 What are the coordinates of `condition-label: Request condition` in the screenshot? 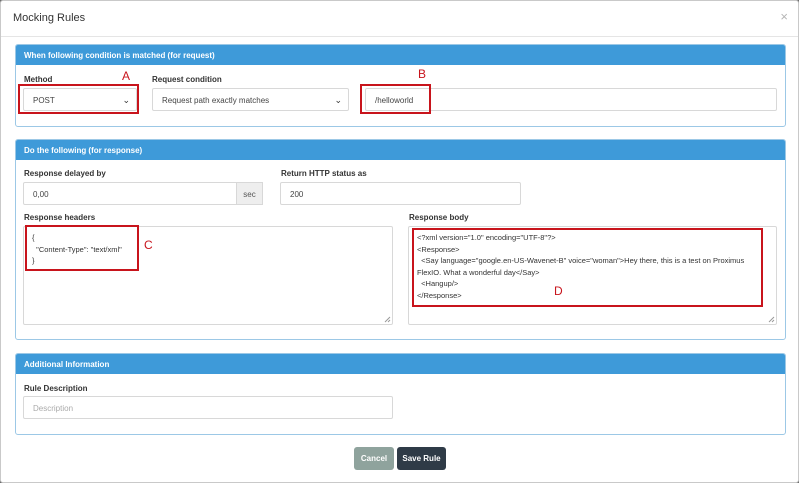 It's located at (187, 79).